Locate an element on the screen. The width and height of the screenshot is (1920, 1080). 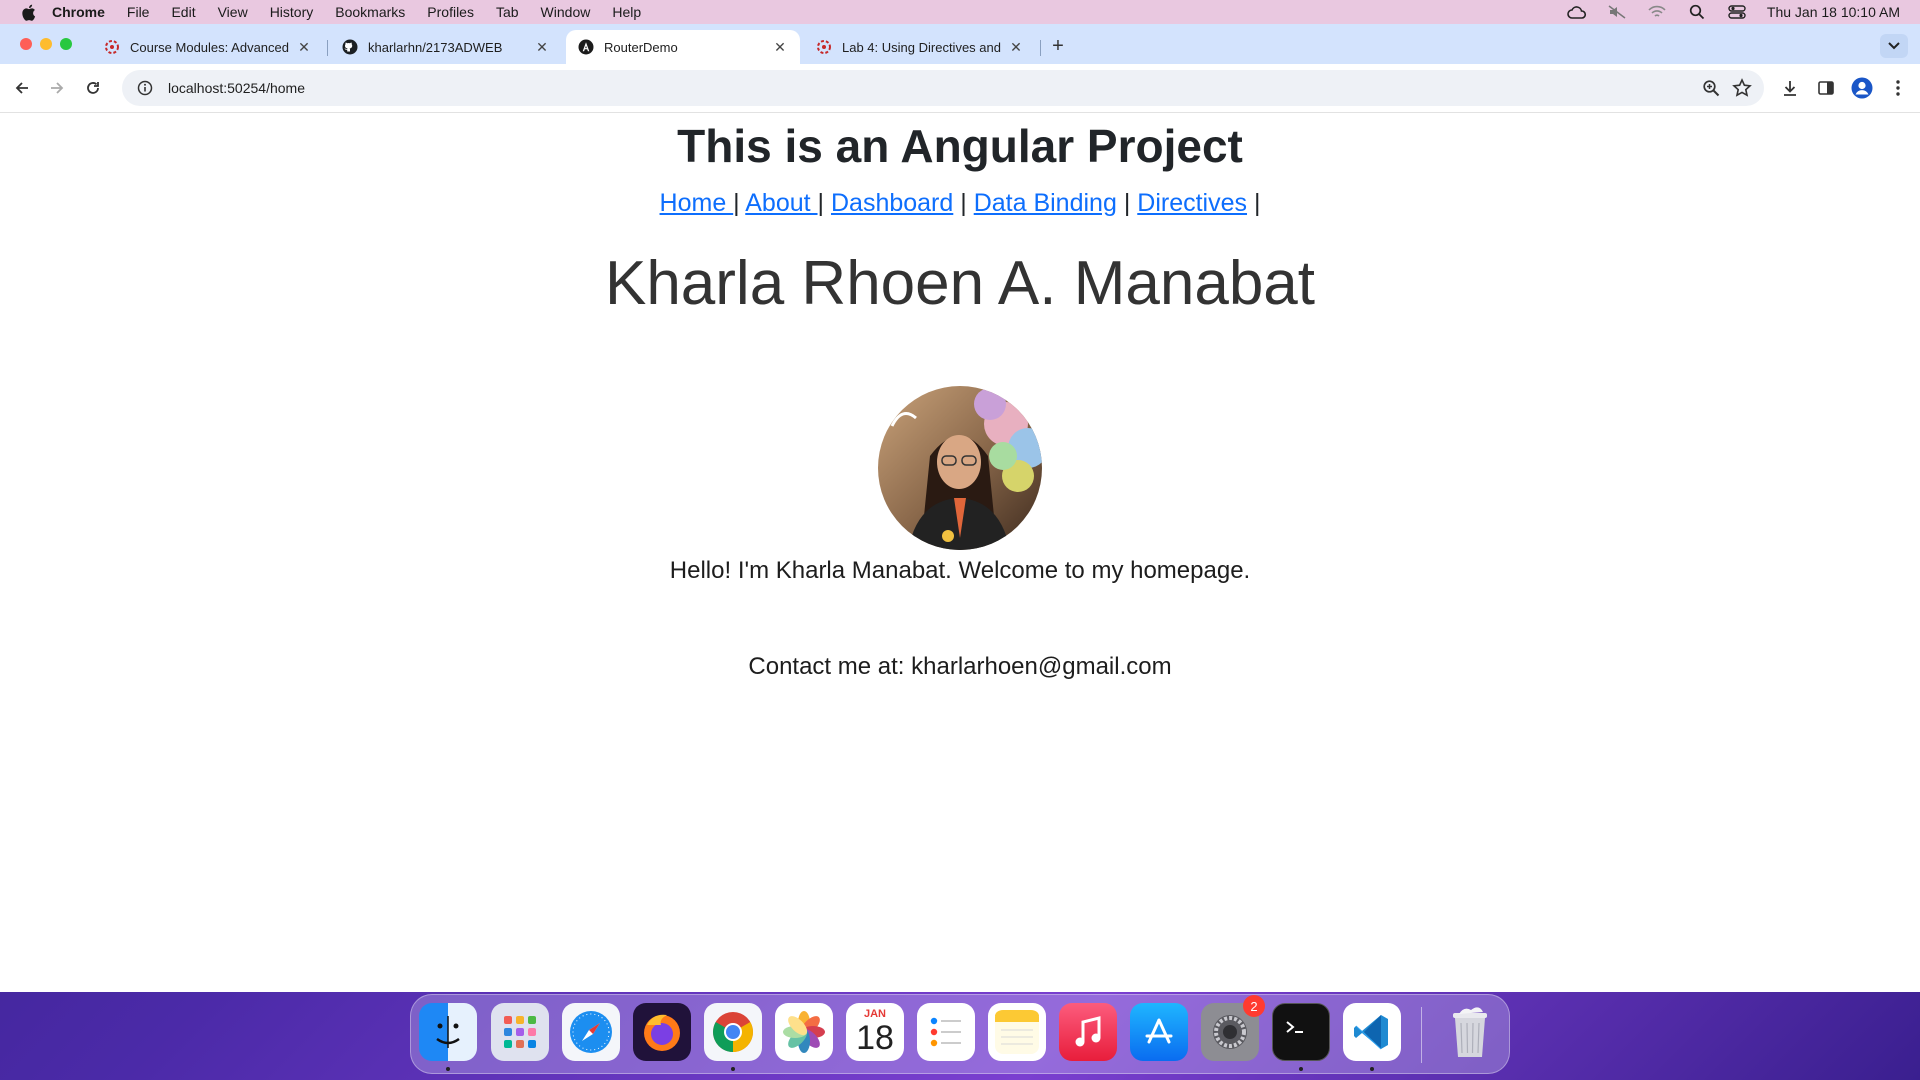
site-info-icon is located at coordinates (145, 88).